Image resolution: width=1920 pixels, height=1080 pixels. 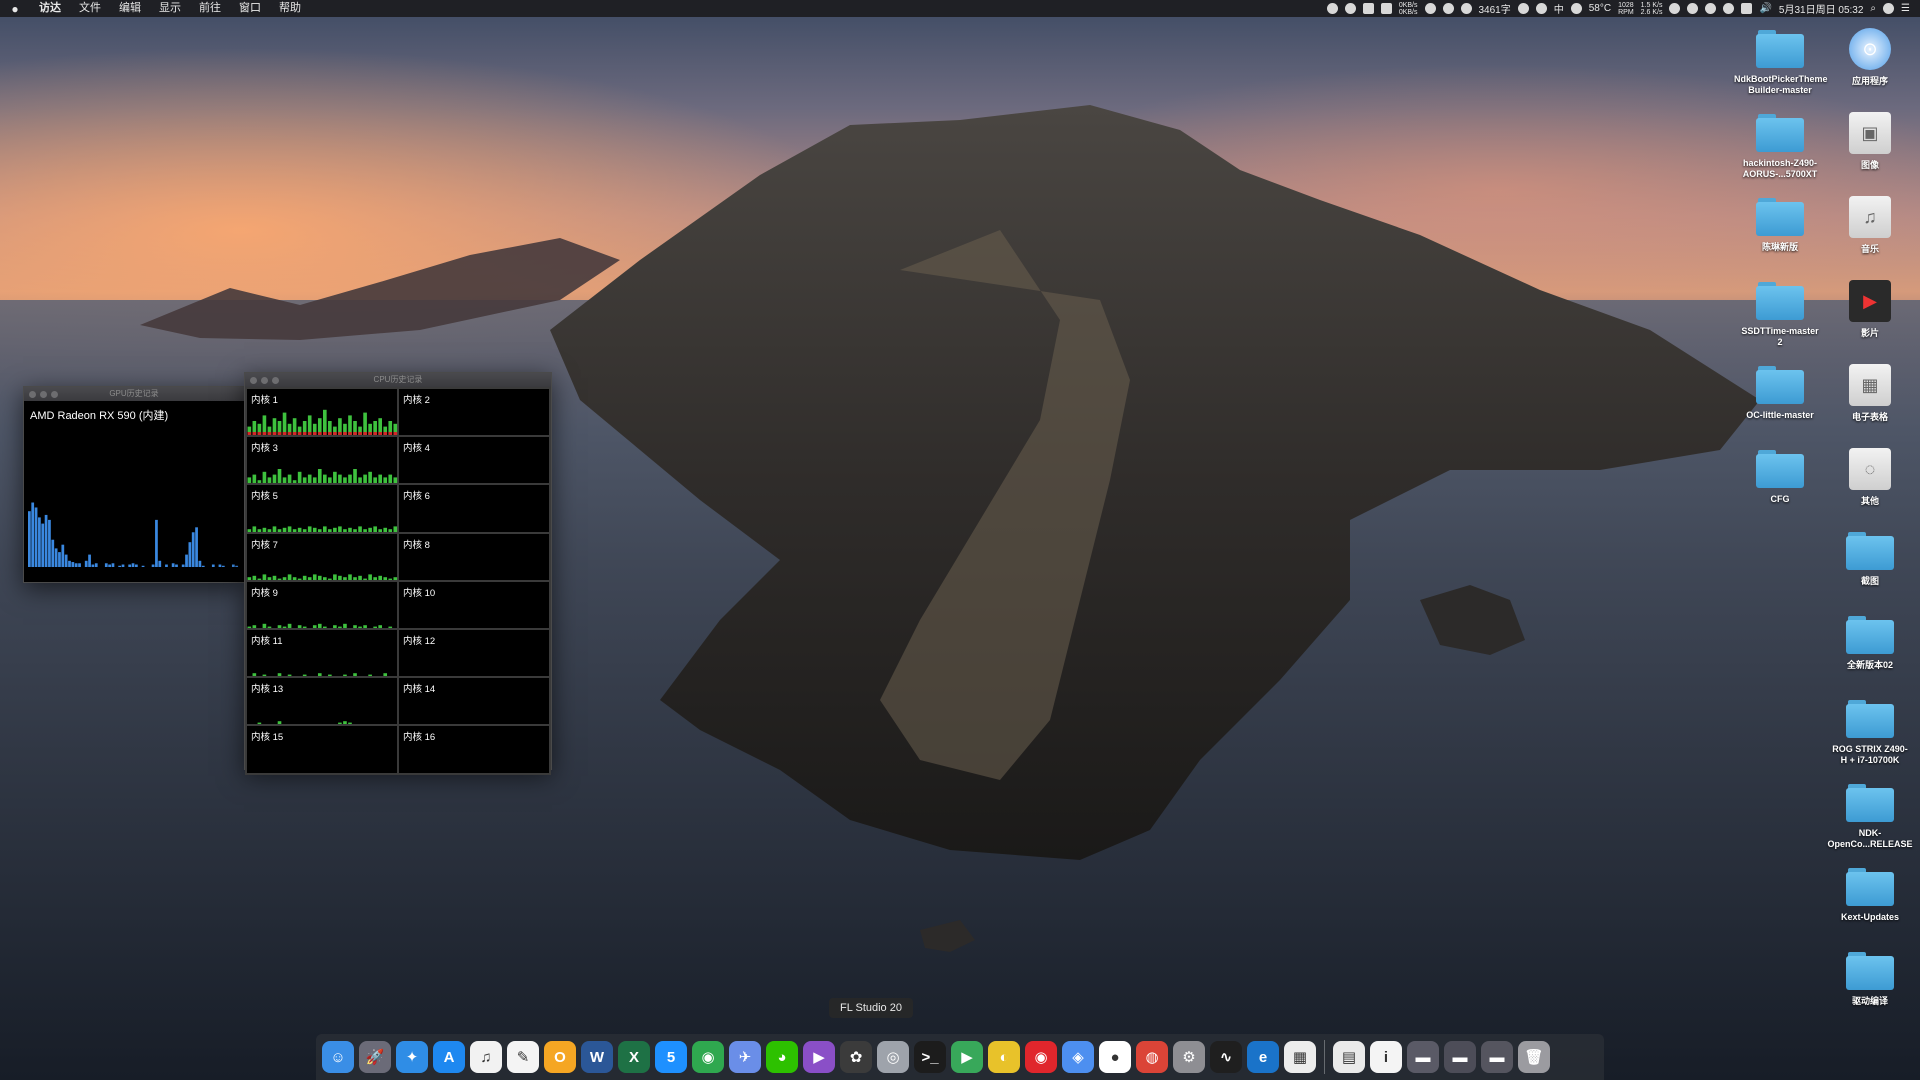 I want to click on spotlight-search-icon: ⌕, so click(x=1873, y=8).